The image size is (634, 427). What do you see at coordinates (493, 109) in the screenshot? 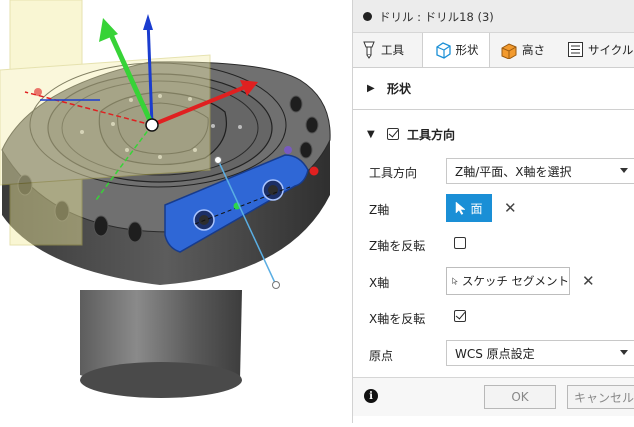
I see `divider` at bounding box center [493, 109].